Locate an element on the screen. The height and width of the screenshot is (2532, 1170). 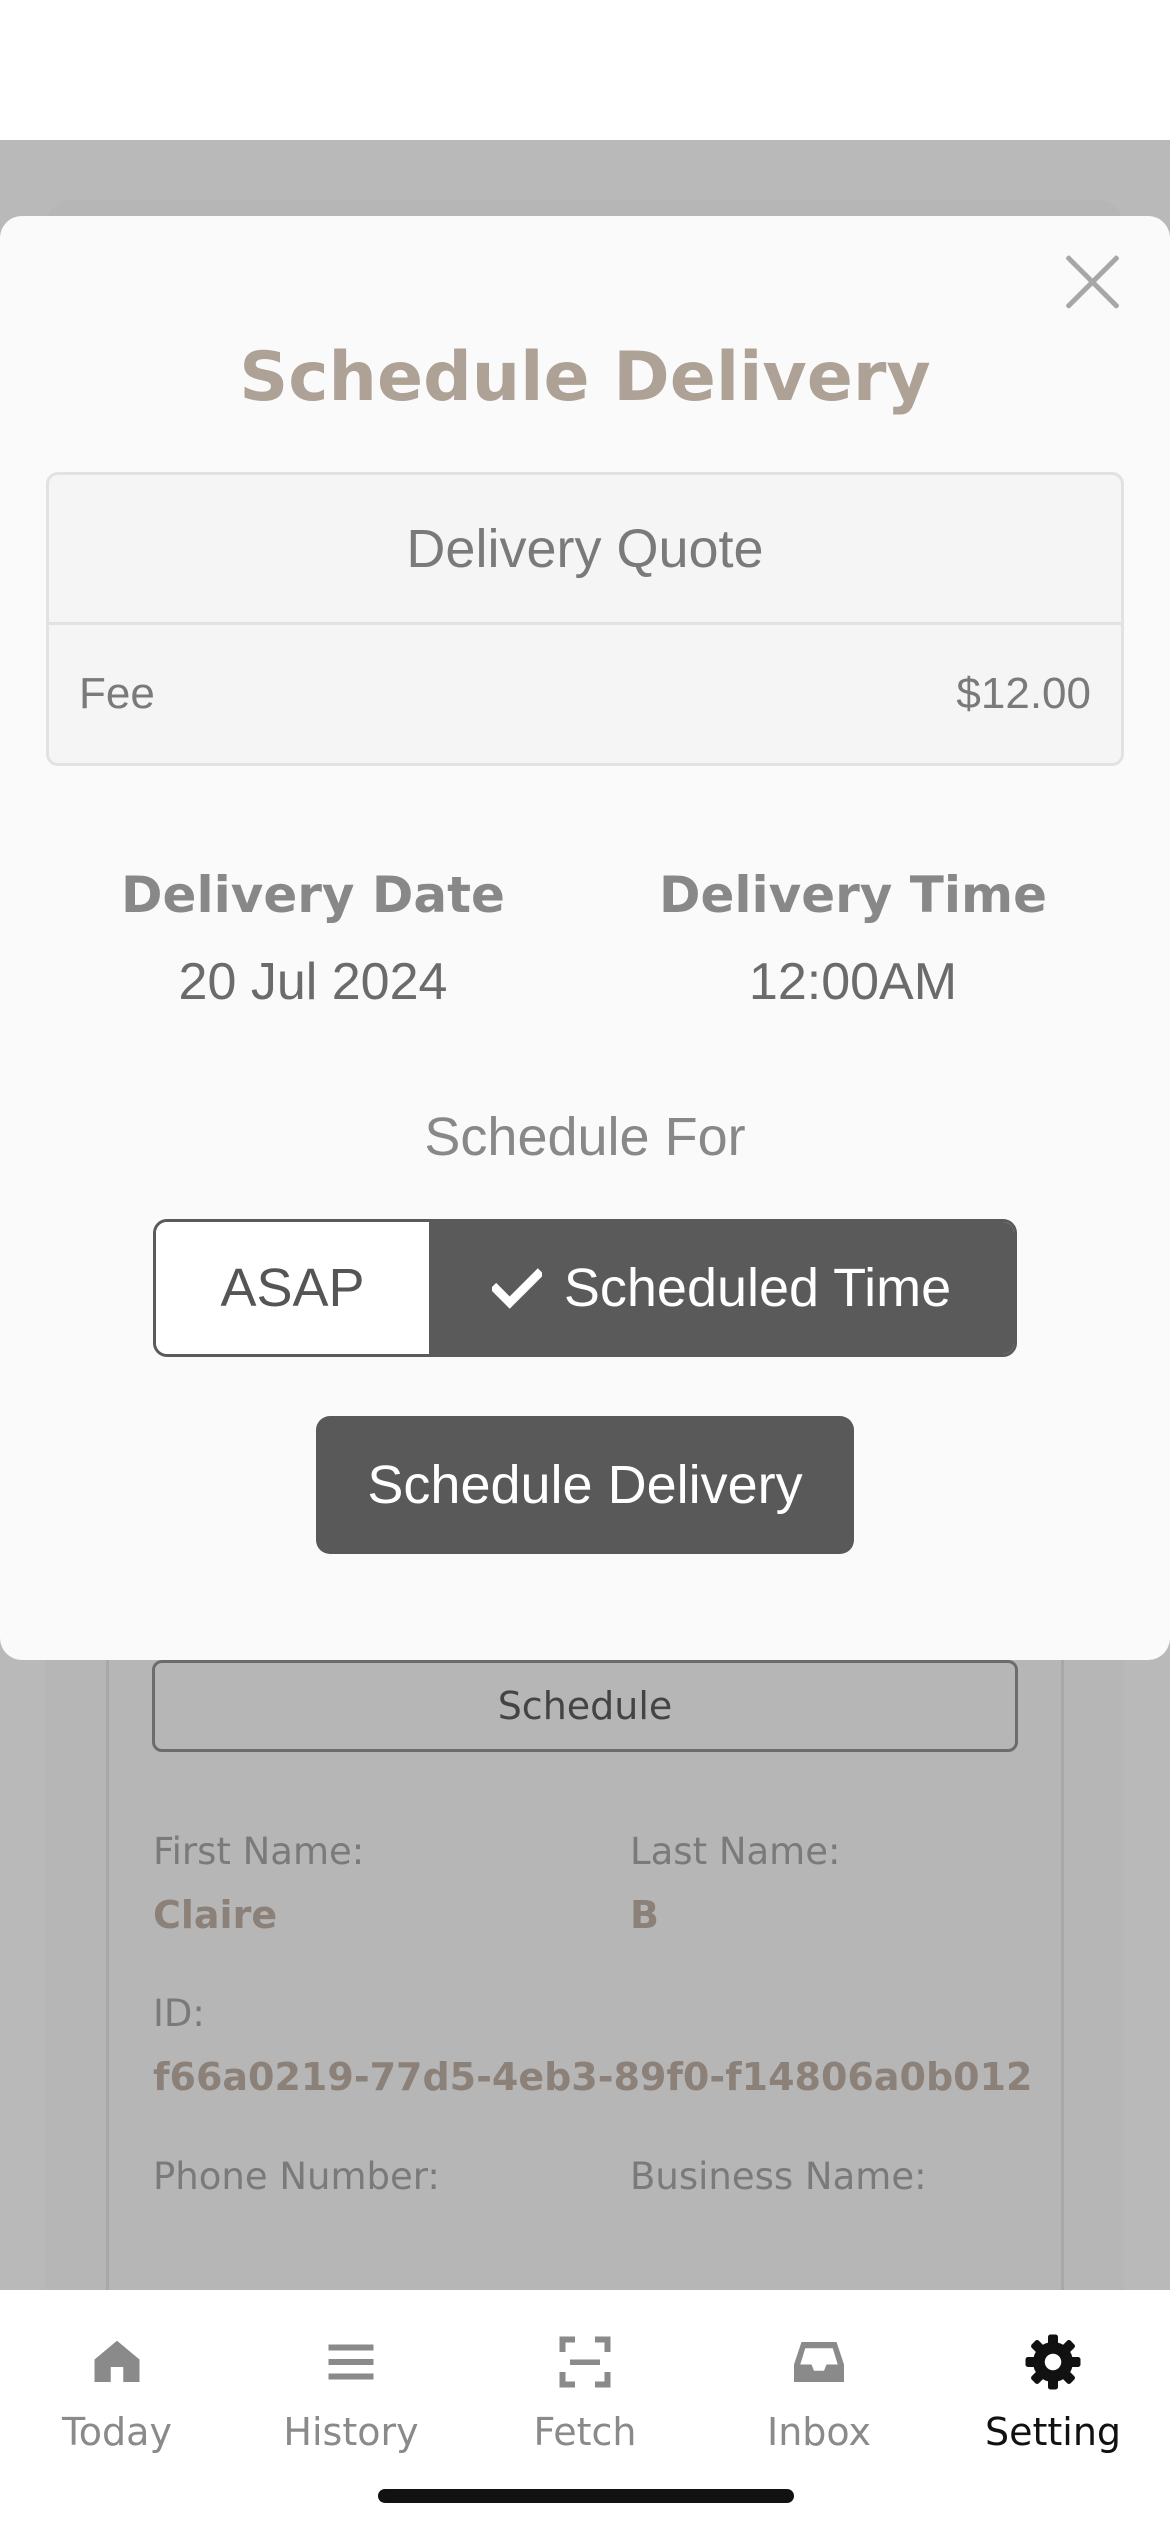
first-name-label: First Name: is located at coordinates (259, 1851).